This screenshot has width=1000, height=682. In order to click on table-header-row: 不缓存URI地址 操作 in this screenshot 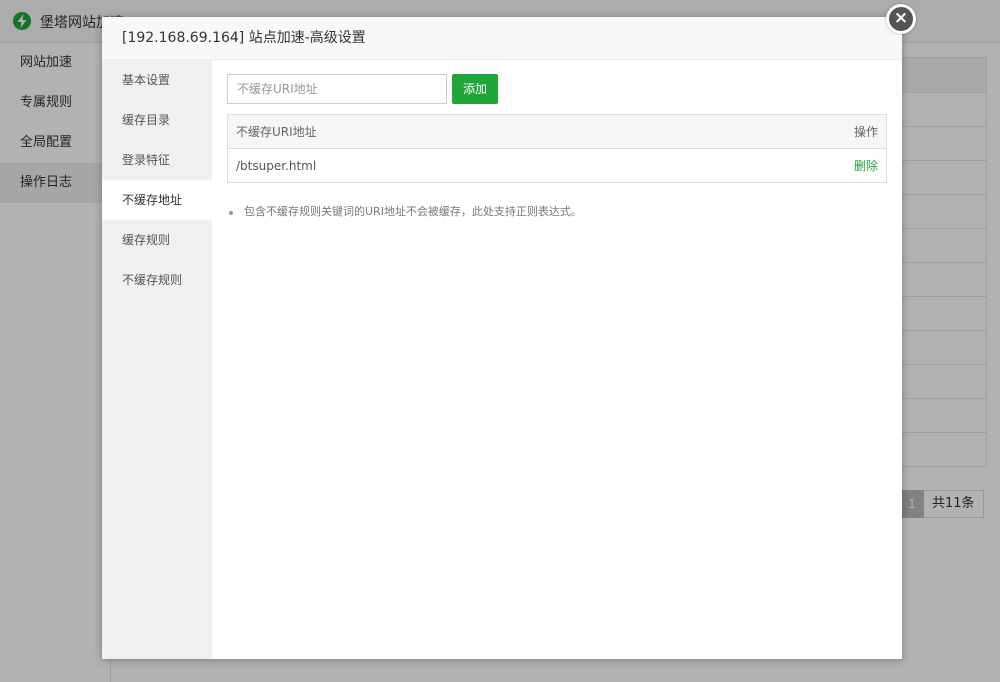, I will do `click(557, 131)`.